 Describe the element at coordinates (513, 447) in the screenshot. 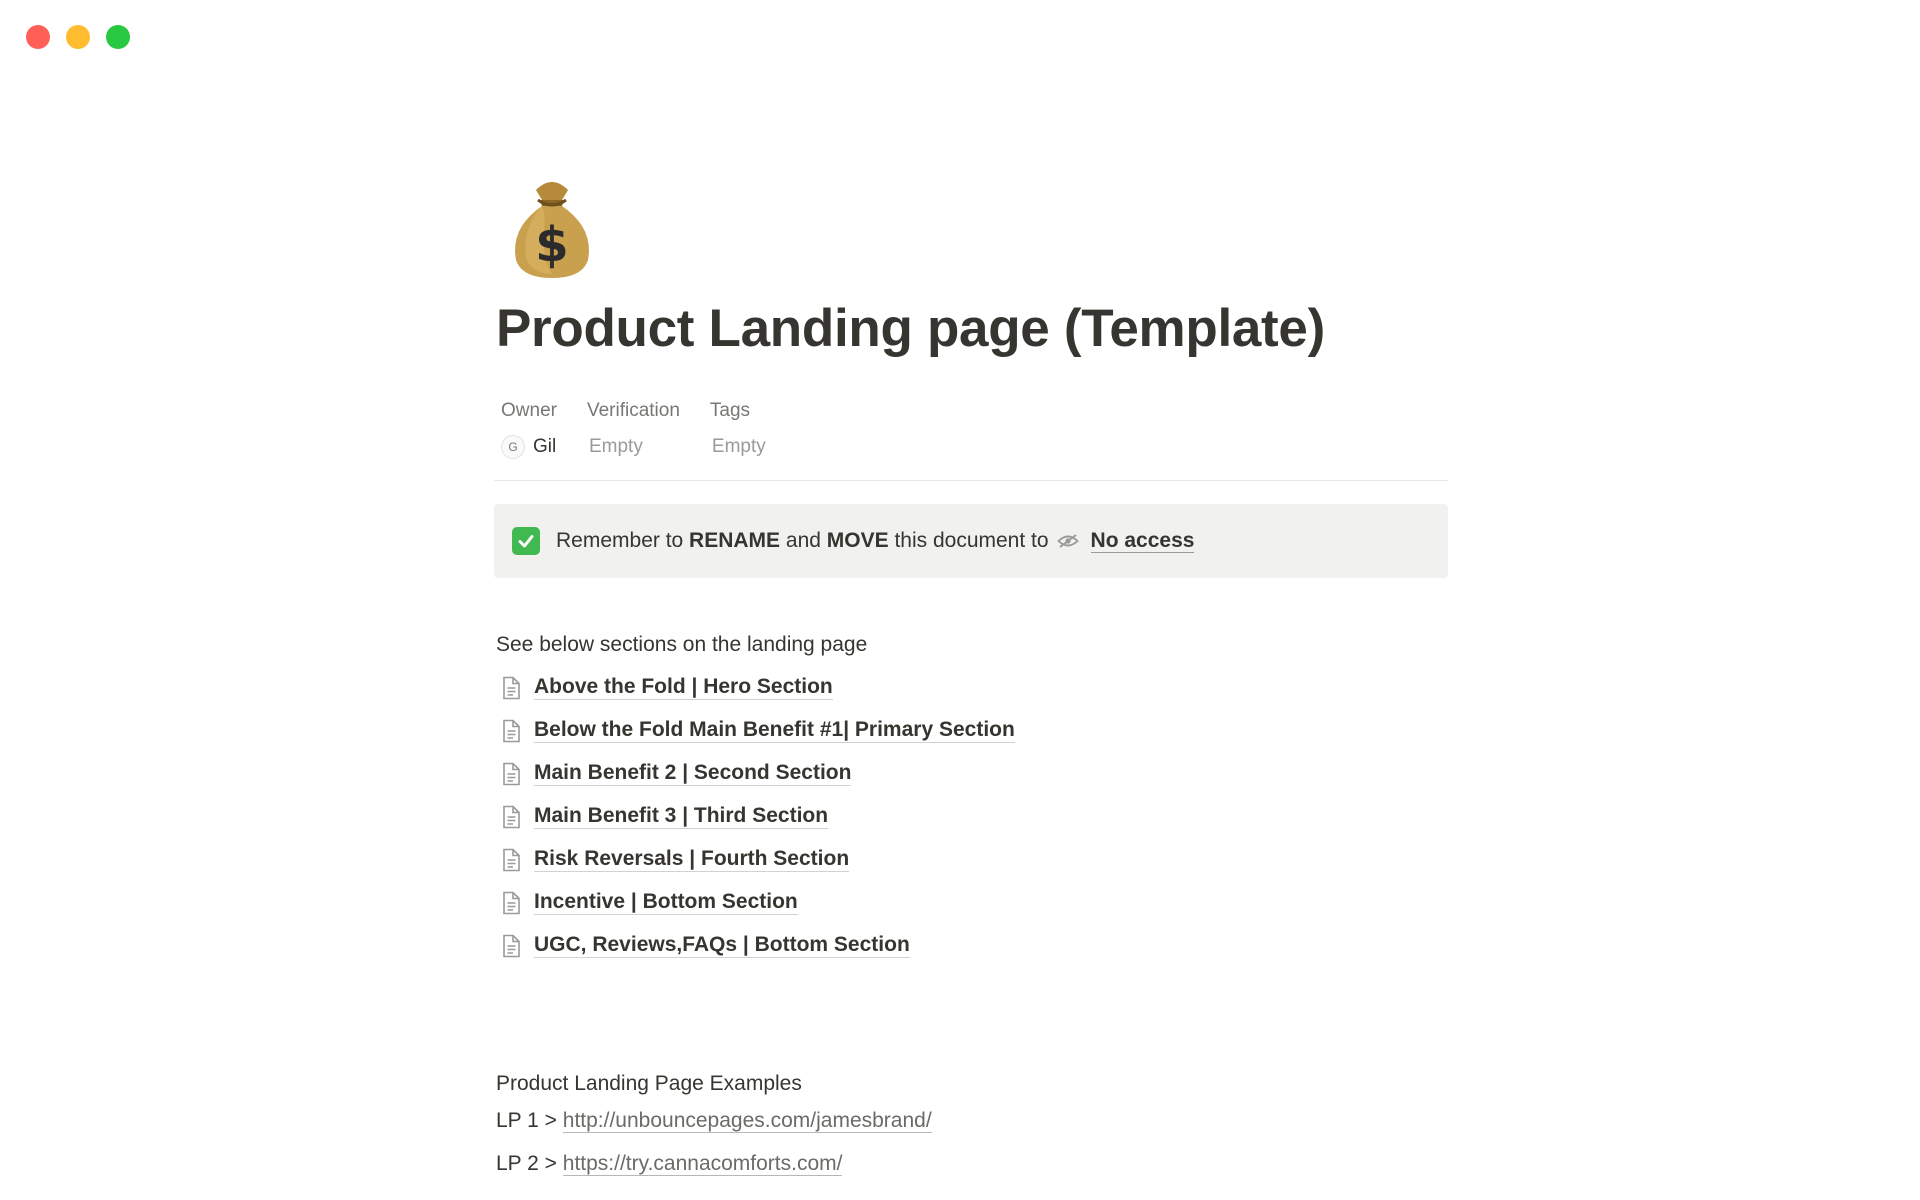

I see `avatar: G` at that location.